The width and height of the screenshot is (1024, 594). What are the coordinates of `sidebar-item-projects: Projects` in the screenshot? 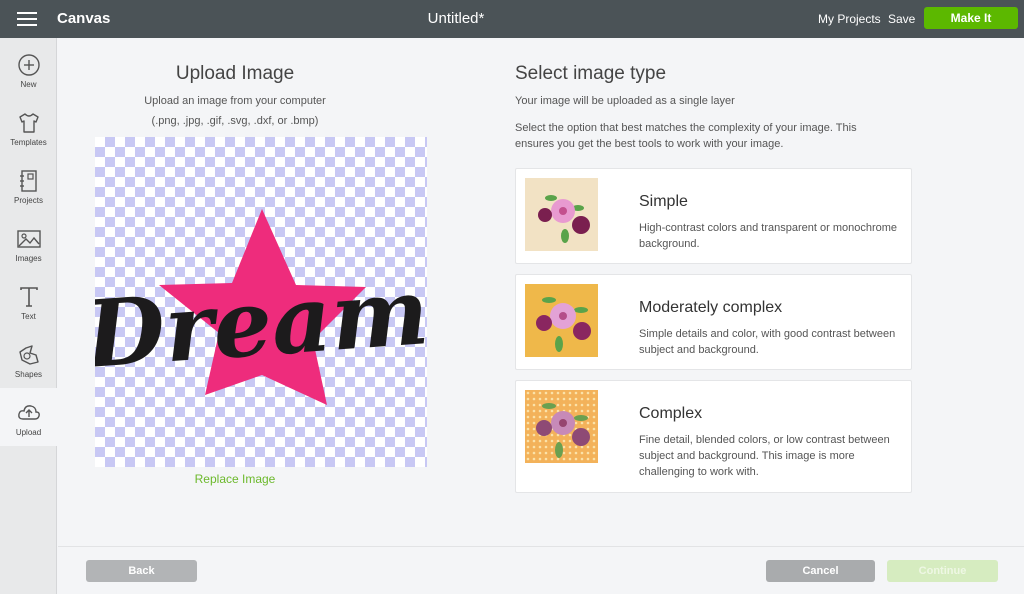 It's located at (28, 185).